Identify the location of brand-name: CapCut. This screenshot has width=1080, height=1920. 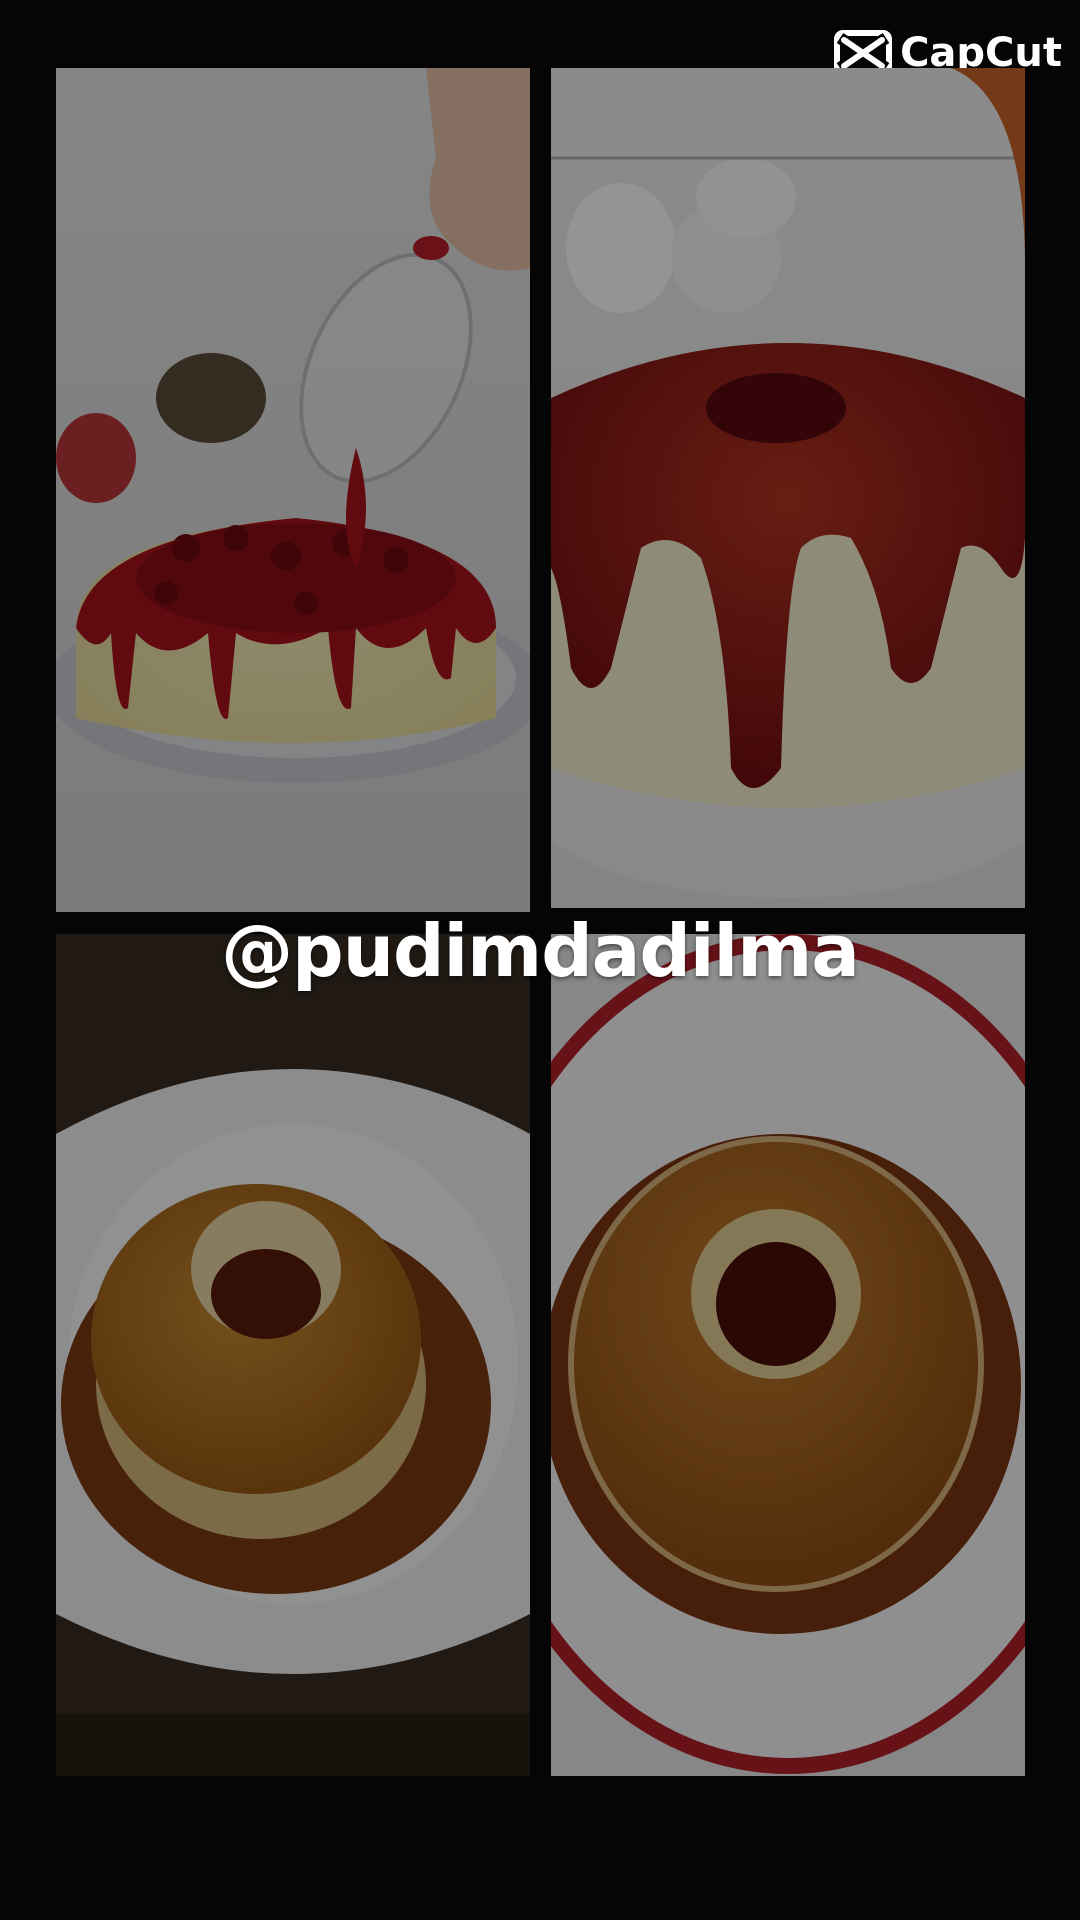
(981, 53).